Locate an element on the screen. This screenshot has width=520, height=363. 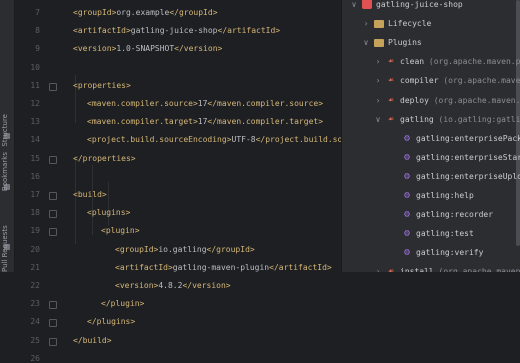
bookmarks-tab: Bookmarks is located at coordinates (5, 171).